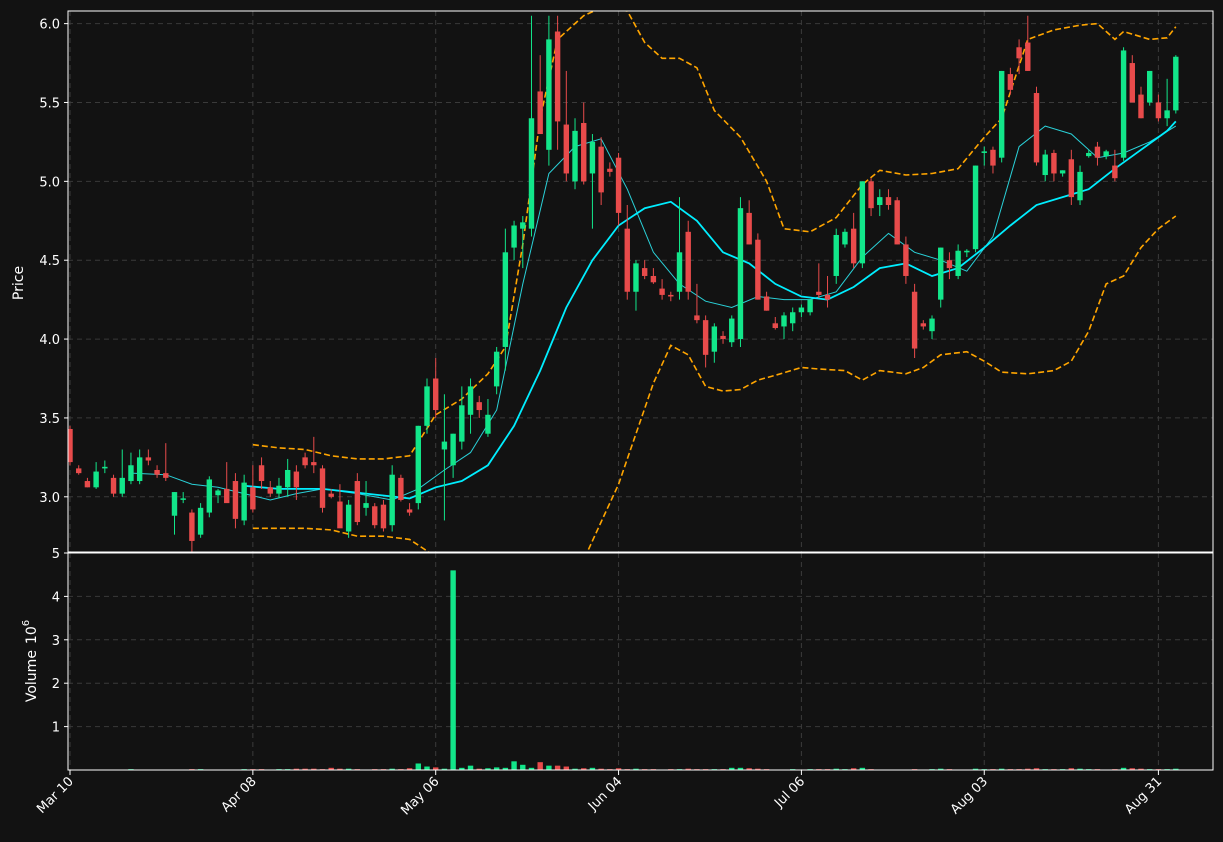 The height and width of the screenshot is (842, 1223). I want to click on price-tick-label: 6.0, so click(49, 25).